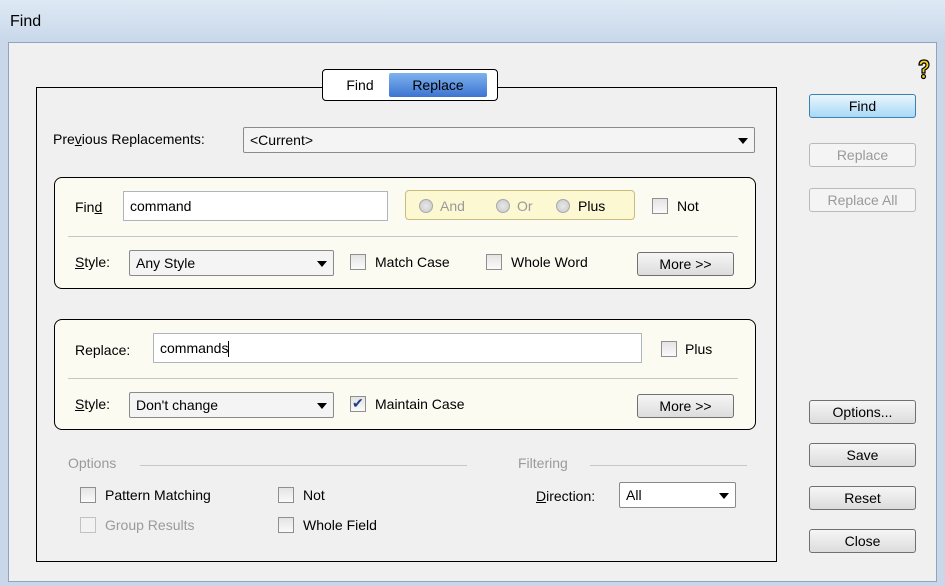 The width and height of the screenshot is (945, 586). What do you see at coordinates (862, 455) in the screenshot?
I see `save-button: Save` at bounding box center [862, 455].